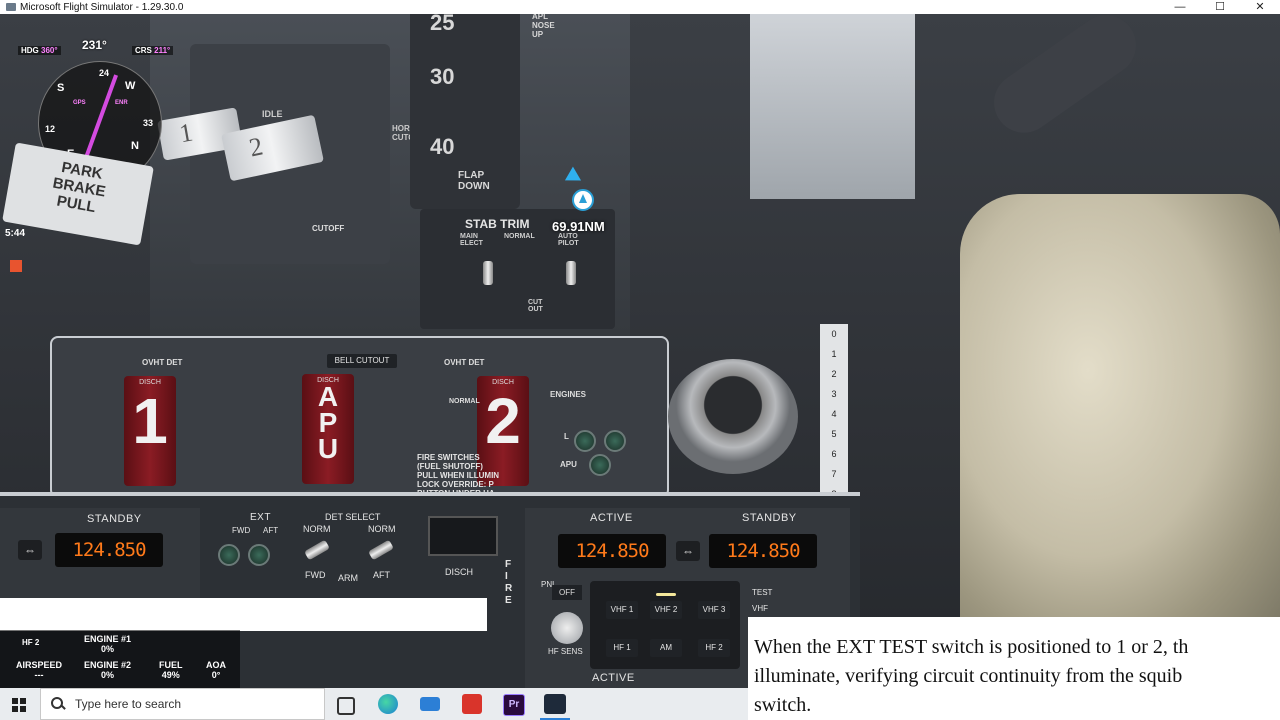 The image size is (1280, 720). What do you see at coordinates (622, 610) in the screenshot?
I see `vhf1-button: VHF 1` at bounding box center [622, 610].